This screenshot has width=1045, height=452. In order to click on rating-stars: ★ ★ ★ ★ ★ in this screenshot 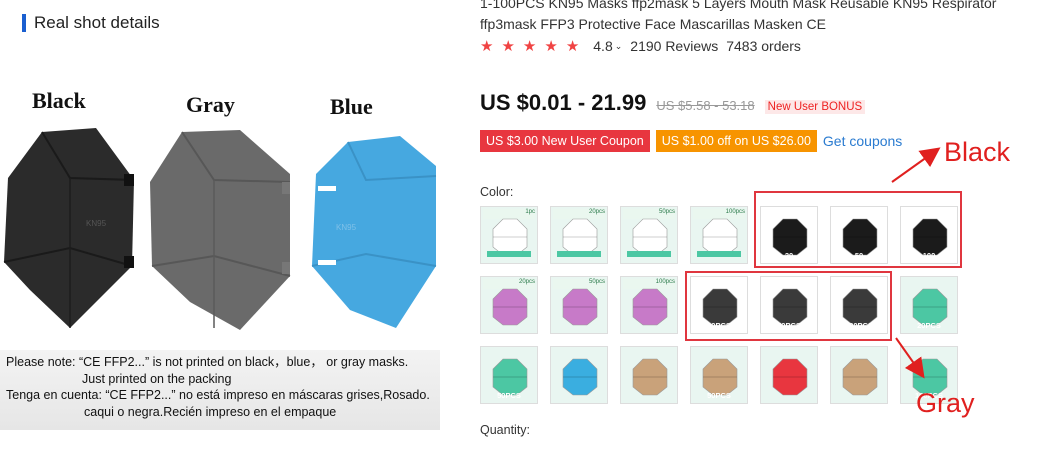, I will do `click(533, 46)`.